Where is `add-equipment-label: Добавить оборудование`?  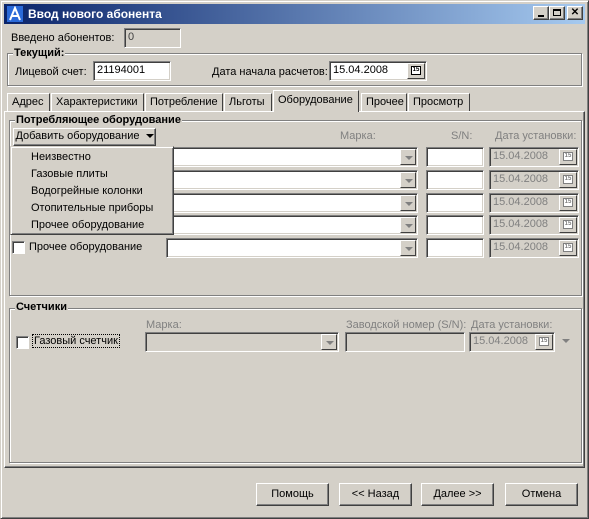 add-equipment-label: Добавить оборудование is located at coordinates (77, 136).